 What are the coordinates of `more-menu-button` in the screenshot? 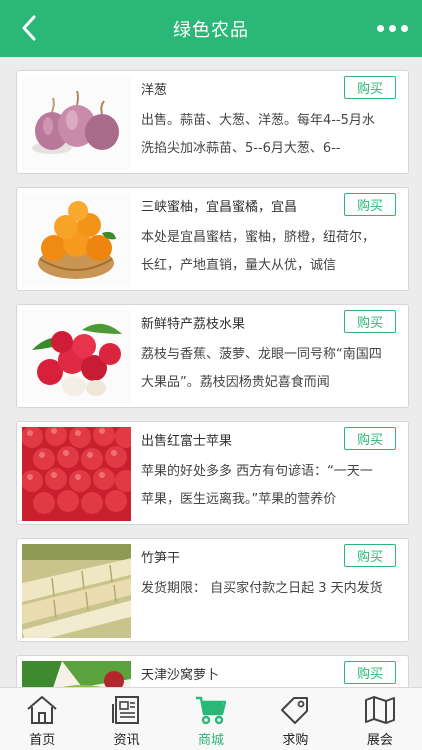 It's located at (392, 28).